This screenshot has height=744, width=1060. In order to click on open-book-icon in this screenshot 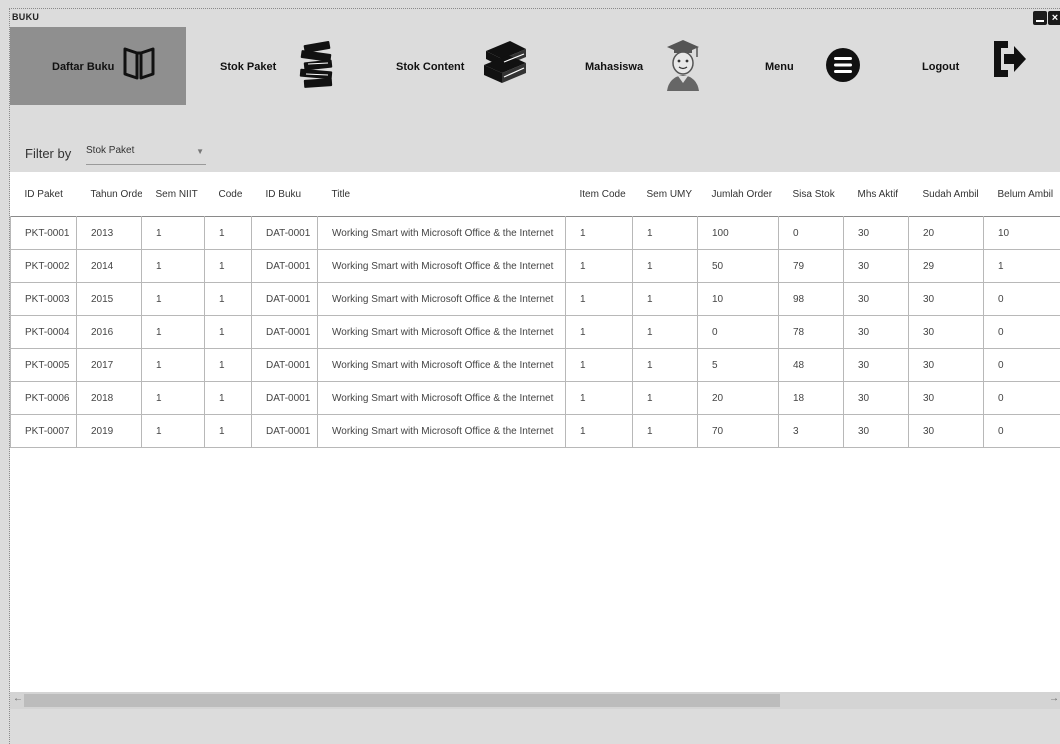, I will do `click(139, 63)`.